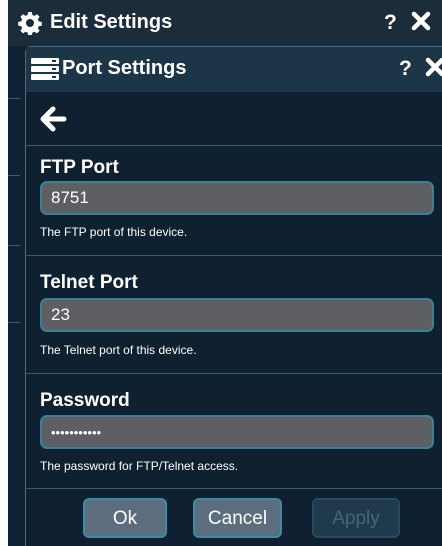 The height and width of the screenshot is (546, 442). I want to click on edit-settings-titlebar: Edit Settings ?, so click(225, 23).